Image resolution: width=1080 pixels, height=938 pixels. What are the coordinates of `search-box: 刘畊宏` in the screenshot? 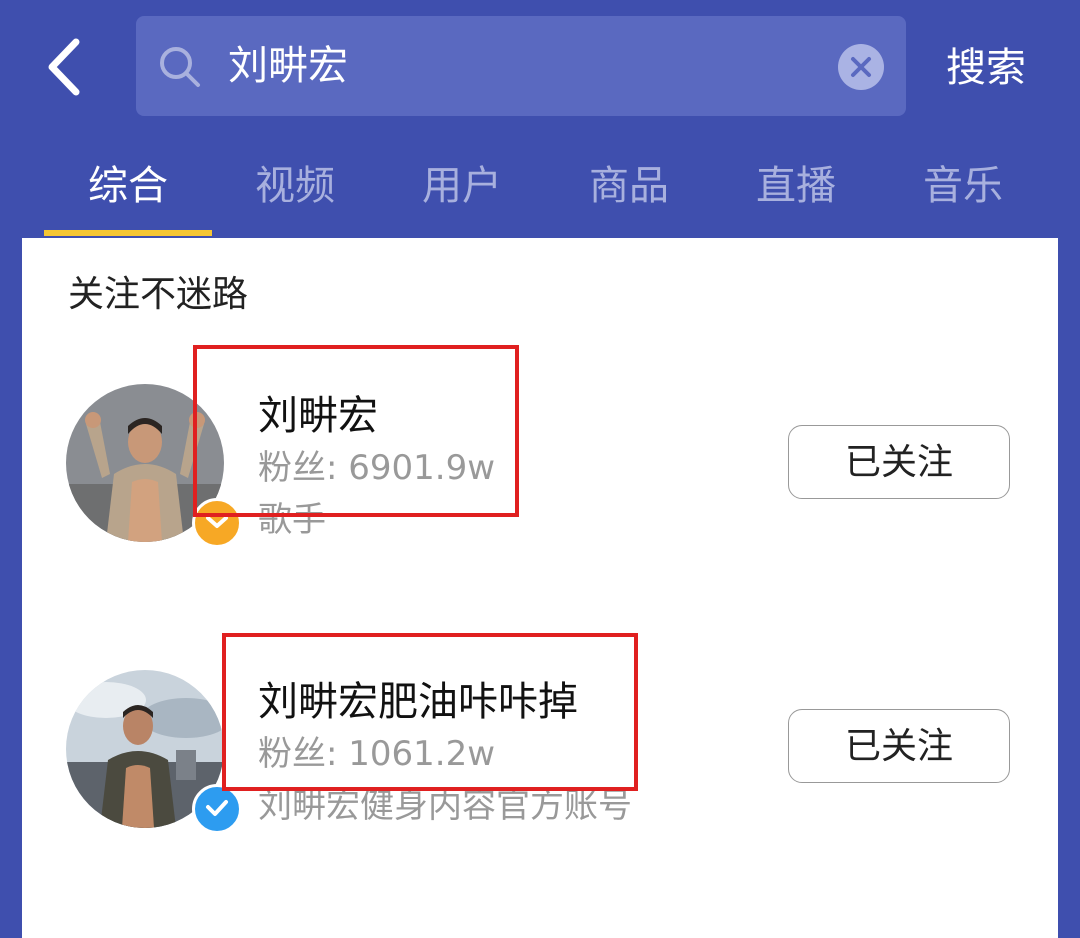 It's located at (521, 66).